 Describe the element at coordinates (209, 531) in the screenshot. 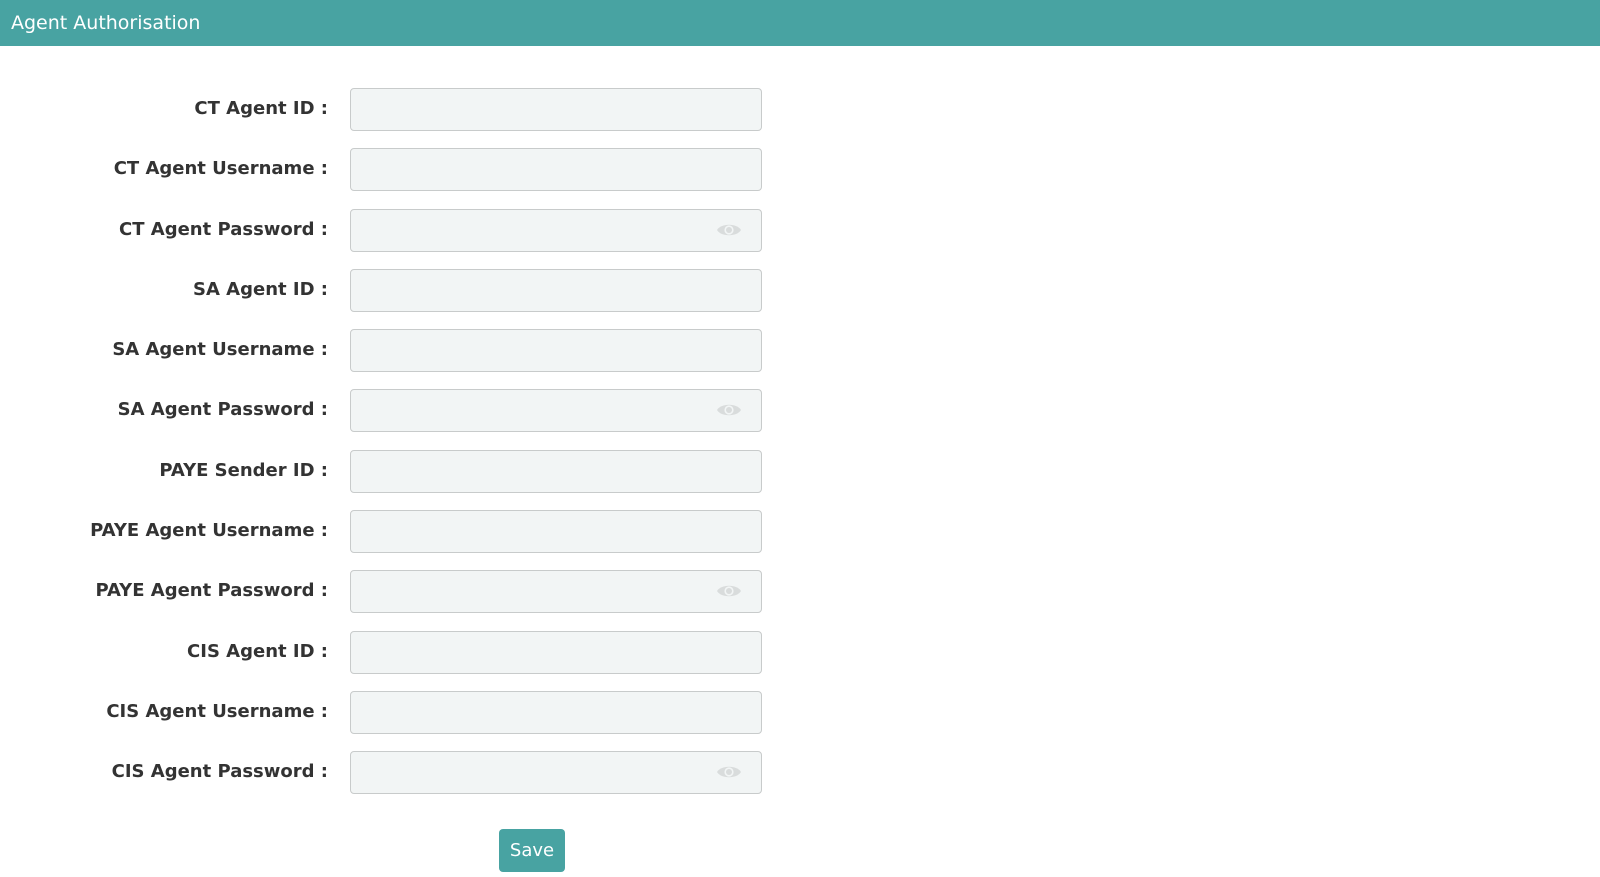

I see `paye-agent-username-label: PAYE Agent Username :` at that location.